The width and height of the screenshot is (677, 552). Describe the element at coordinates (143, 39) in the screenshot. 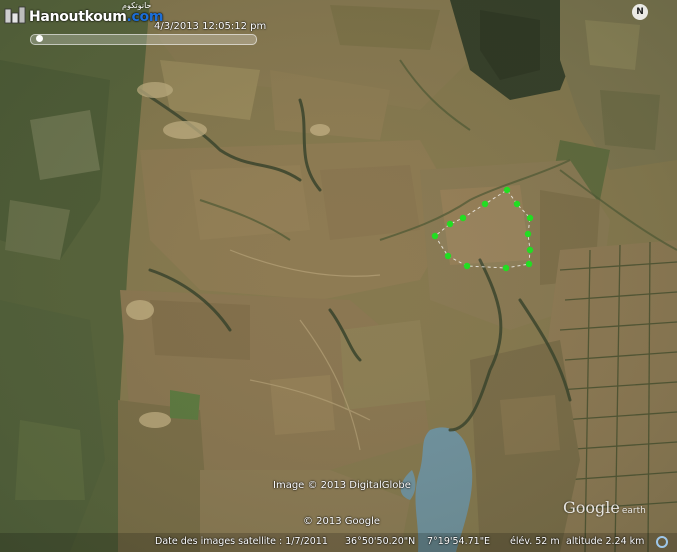

I see `time-slider-track` at that location.